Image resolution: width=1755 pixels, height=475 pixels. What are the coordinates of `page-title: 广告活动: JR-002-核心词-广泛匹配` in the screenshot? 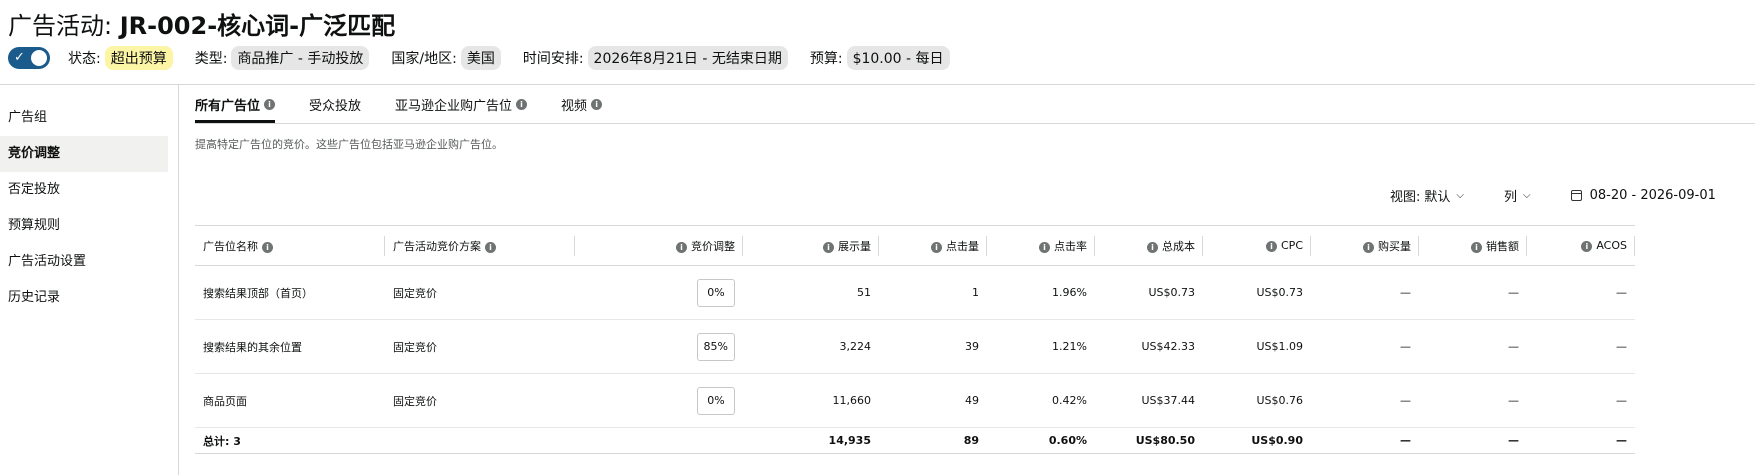 It's located at (201, 23).